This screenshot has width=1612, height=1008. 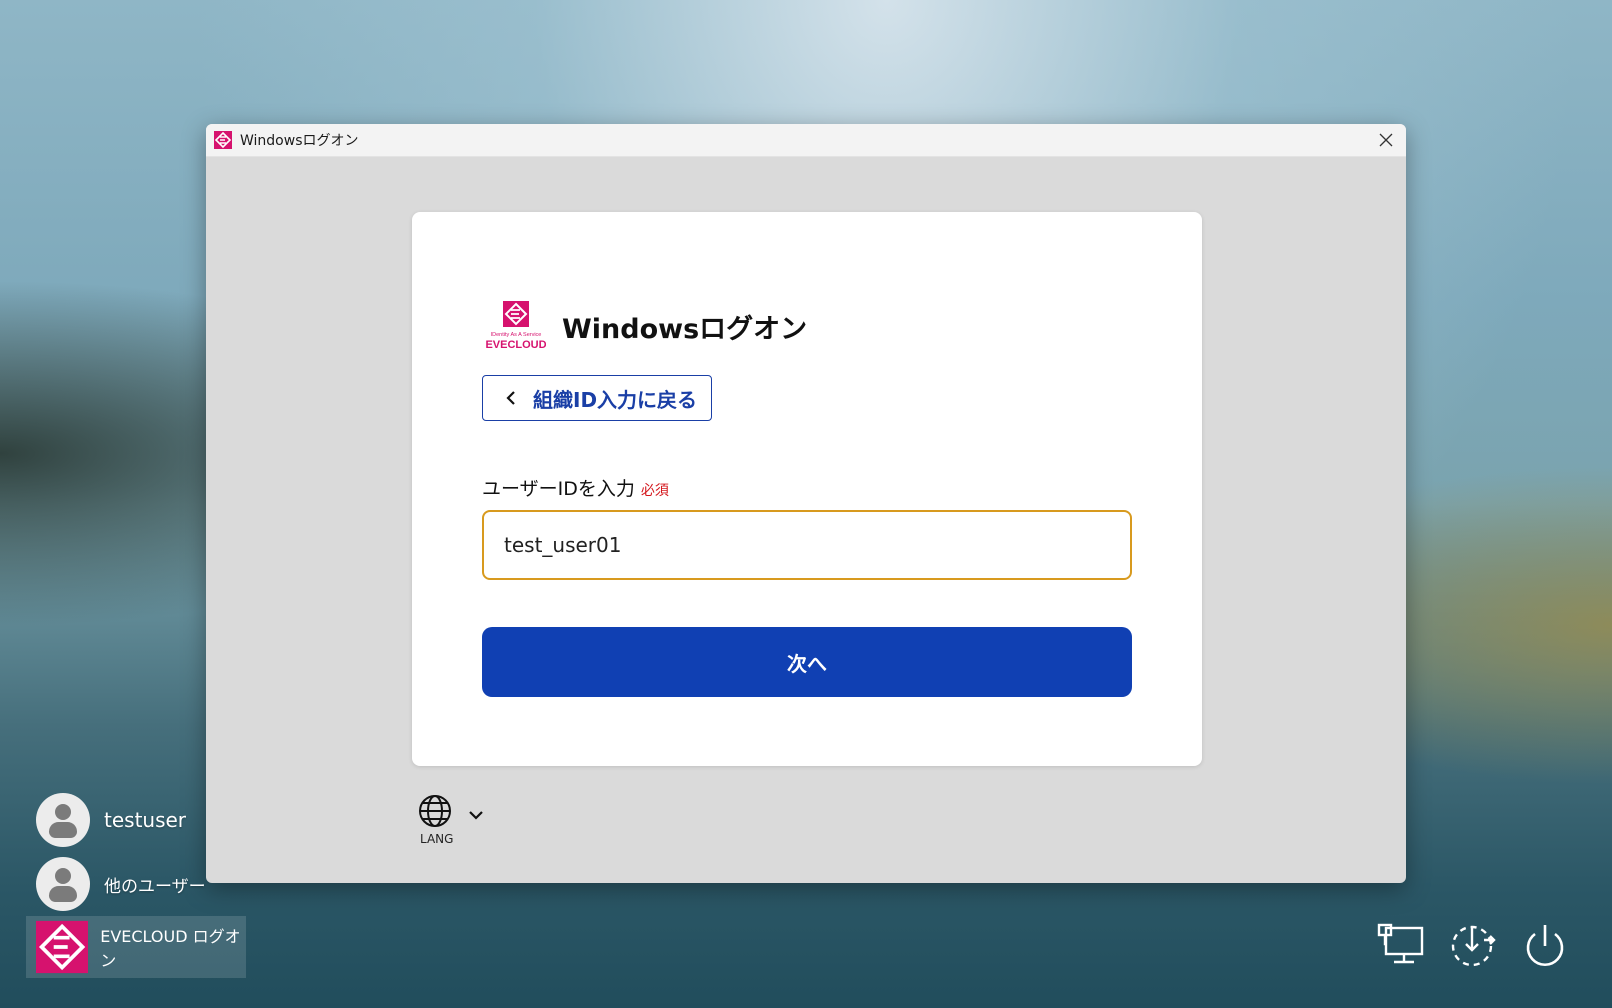 What do you see at coordinates (1401, 946) in the screenshot?
I see `network-icon` at bounding box center [1401, 946].